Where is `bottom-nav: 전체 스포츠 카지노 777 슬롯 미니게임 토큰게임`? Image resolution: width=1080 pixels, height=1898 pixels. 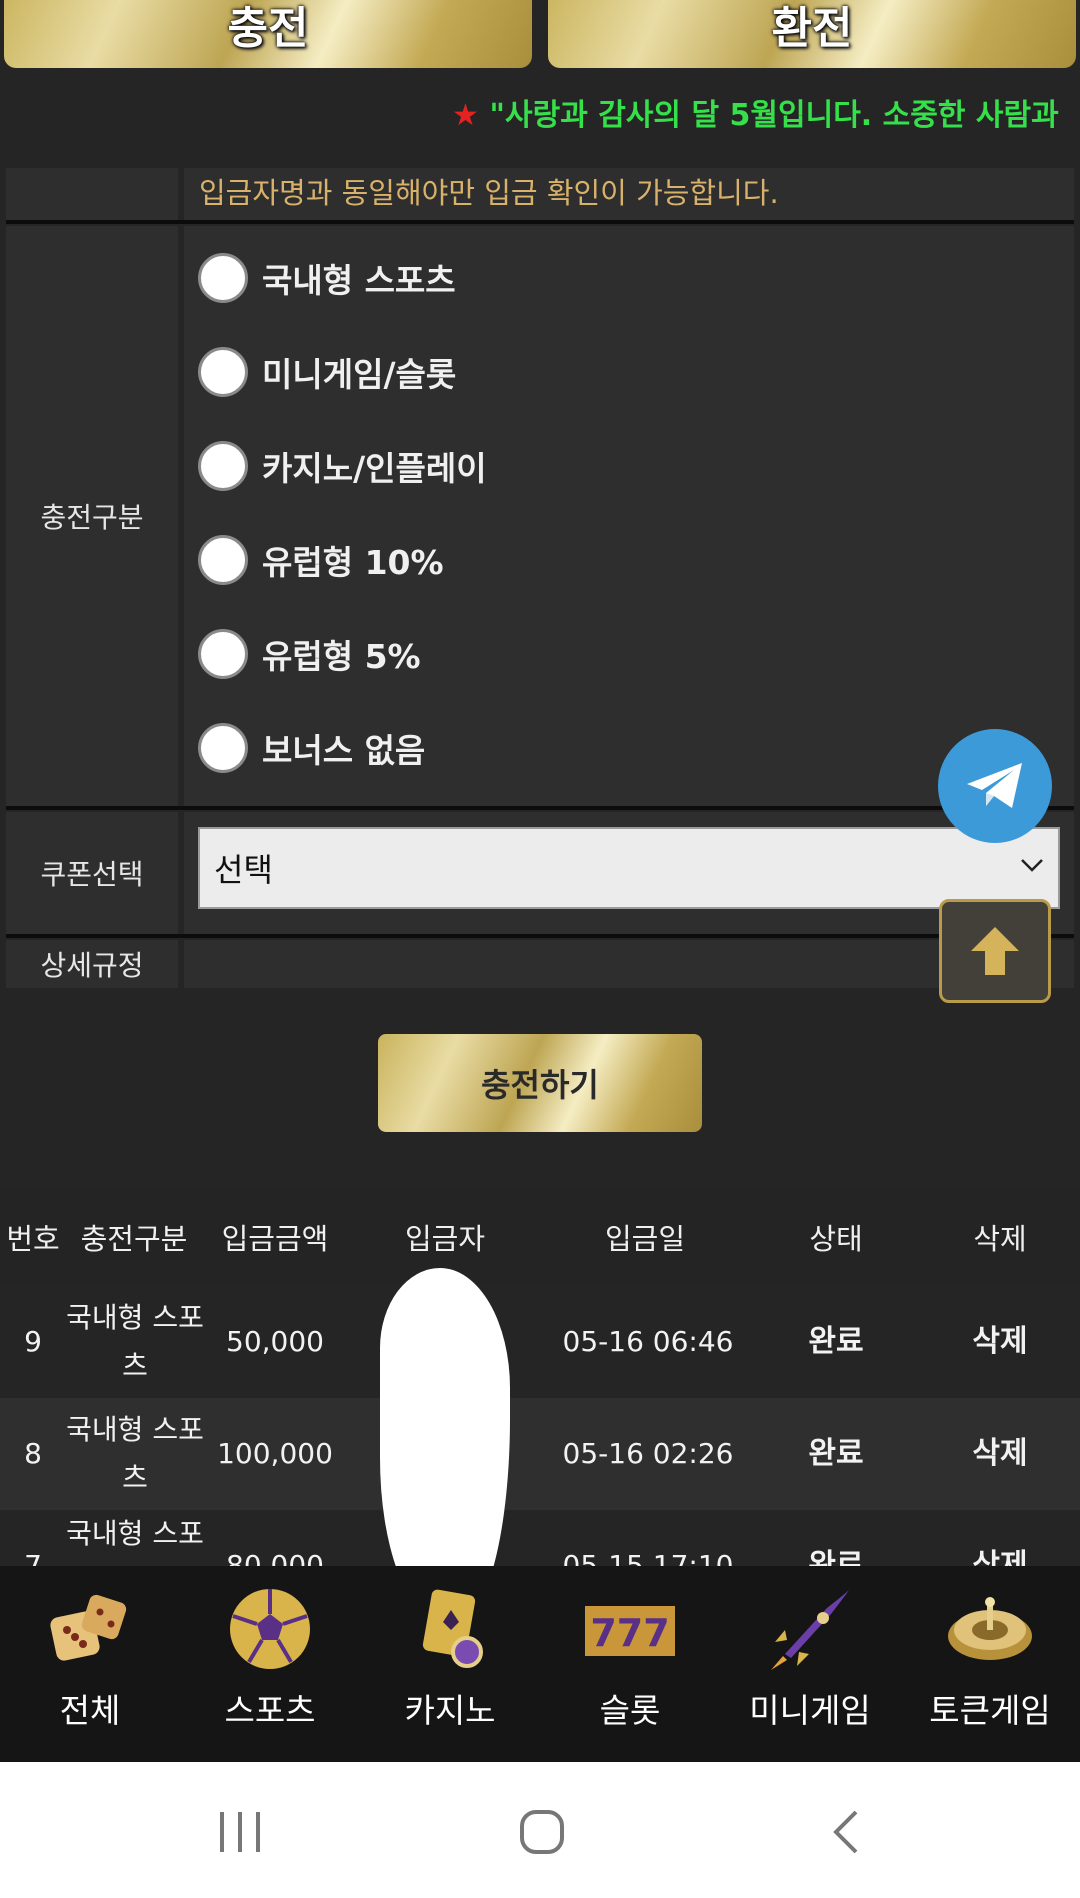
bottom-nav: 전체 스포츠 카지노 777 슬롯 미니게임 토큰게임 is located at coordinates (540, 1664).